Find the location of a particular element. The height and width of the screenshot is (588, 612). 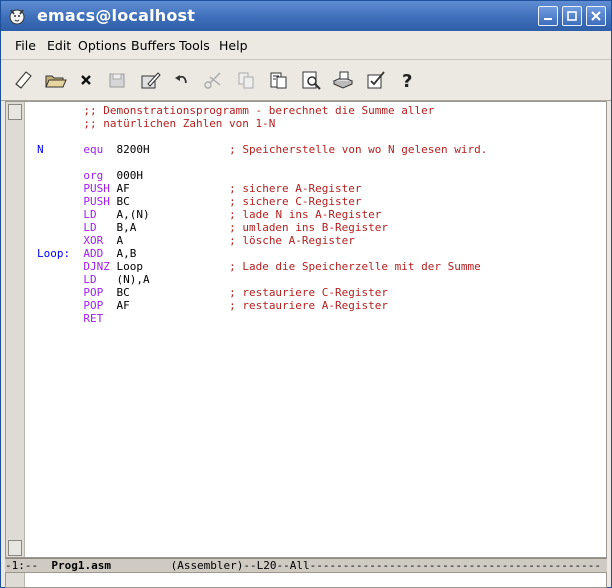

asm-mnemonic: RET is located at coordinates (93, 318).